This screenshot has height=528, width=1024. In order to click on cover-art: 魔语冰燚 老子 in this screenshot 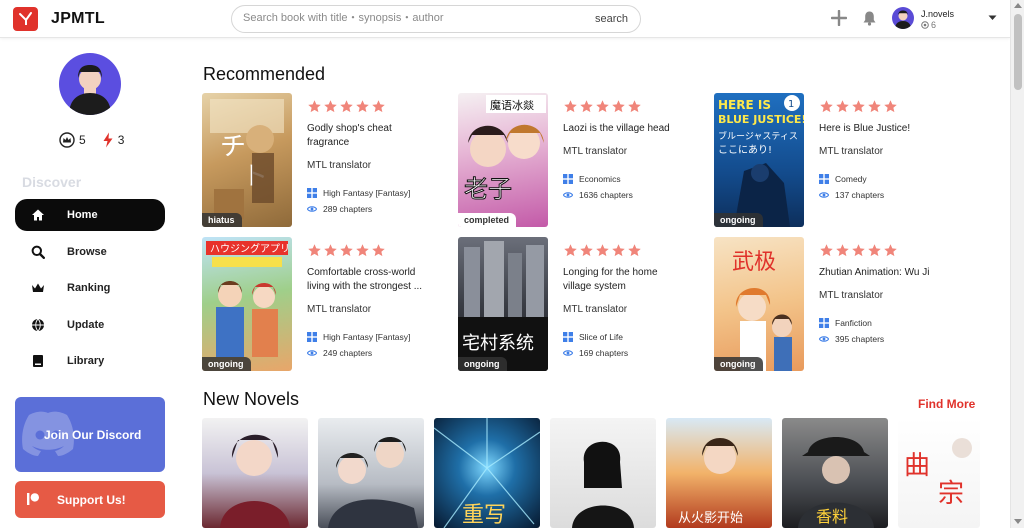, I will do `click(505, 149)`.